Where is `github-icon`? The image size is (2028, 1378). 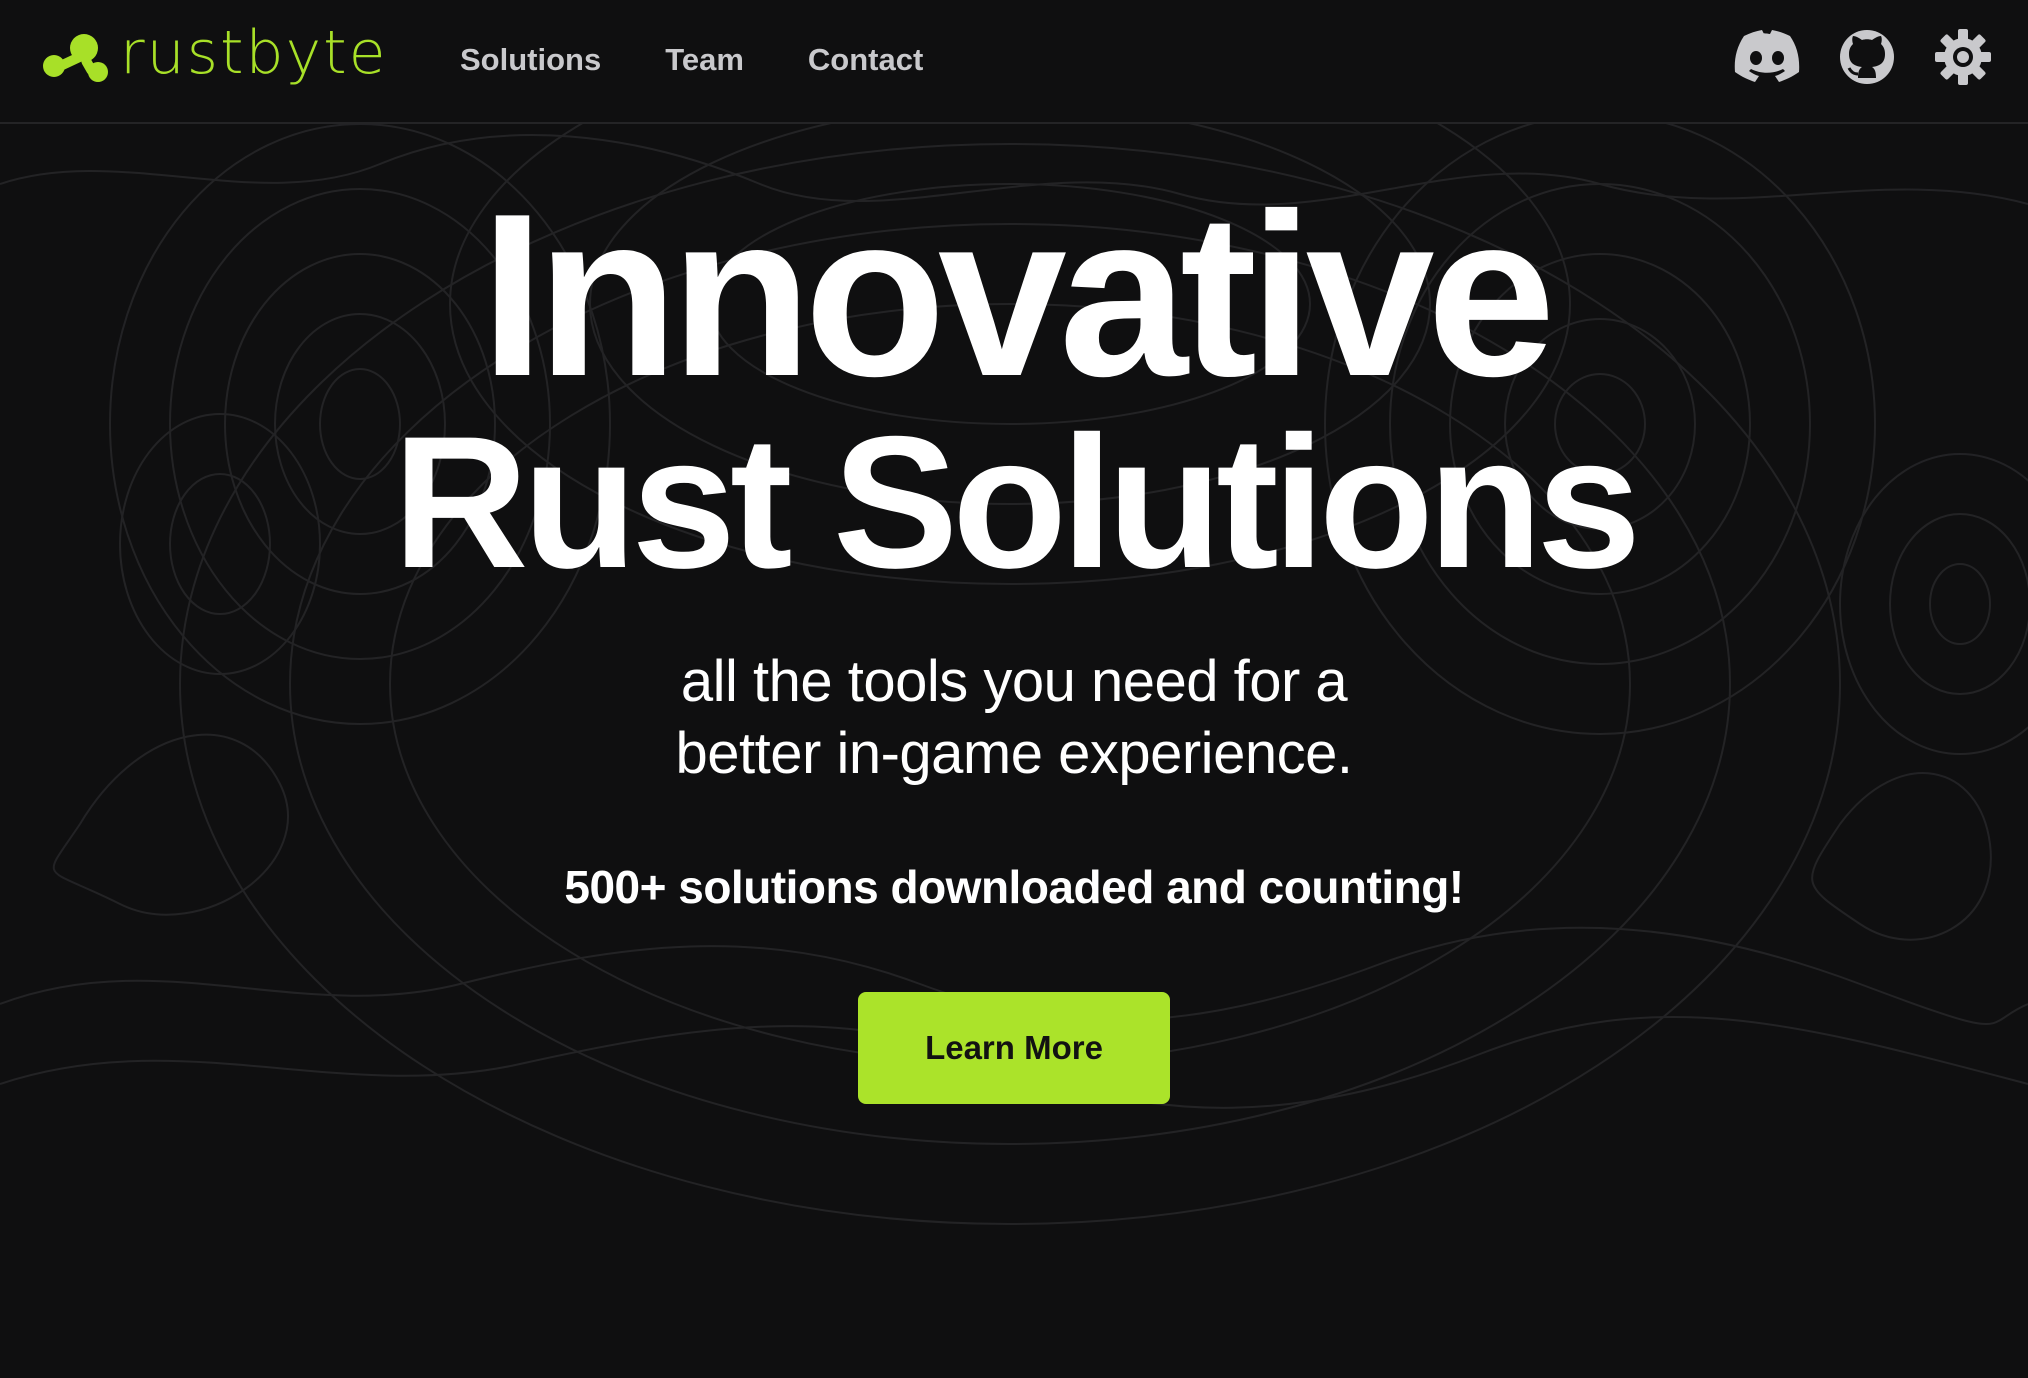 github-icon is located at coordinates (1867, 57).